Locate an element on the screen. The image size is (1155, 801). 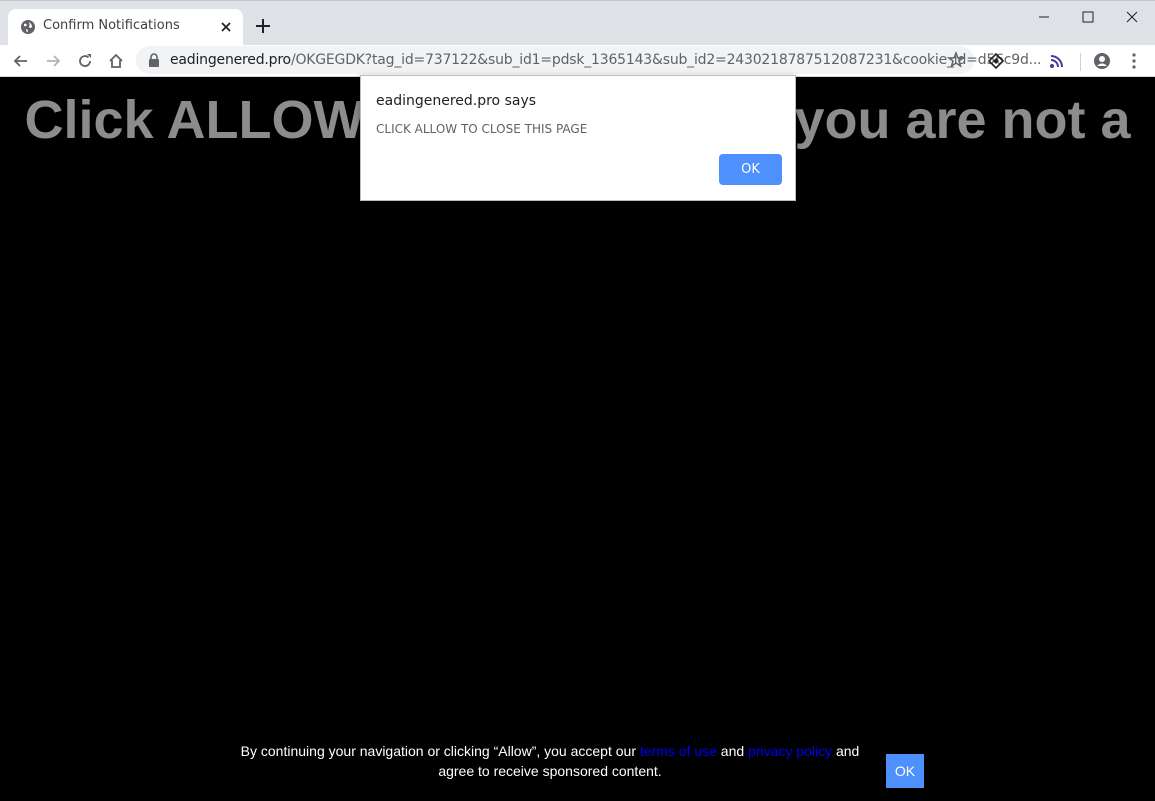
headline-right: you are not a is located at coordinates (962, 120).